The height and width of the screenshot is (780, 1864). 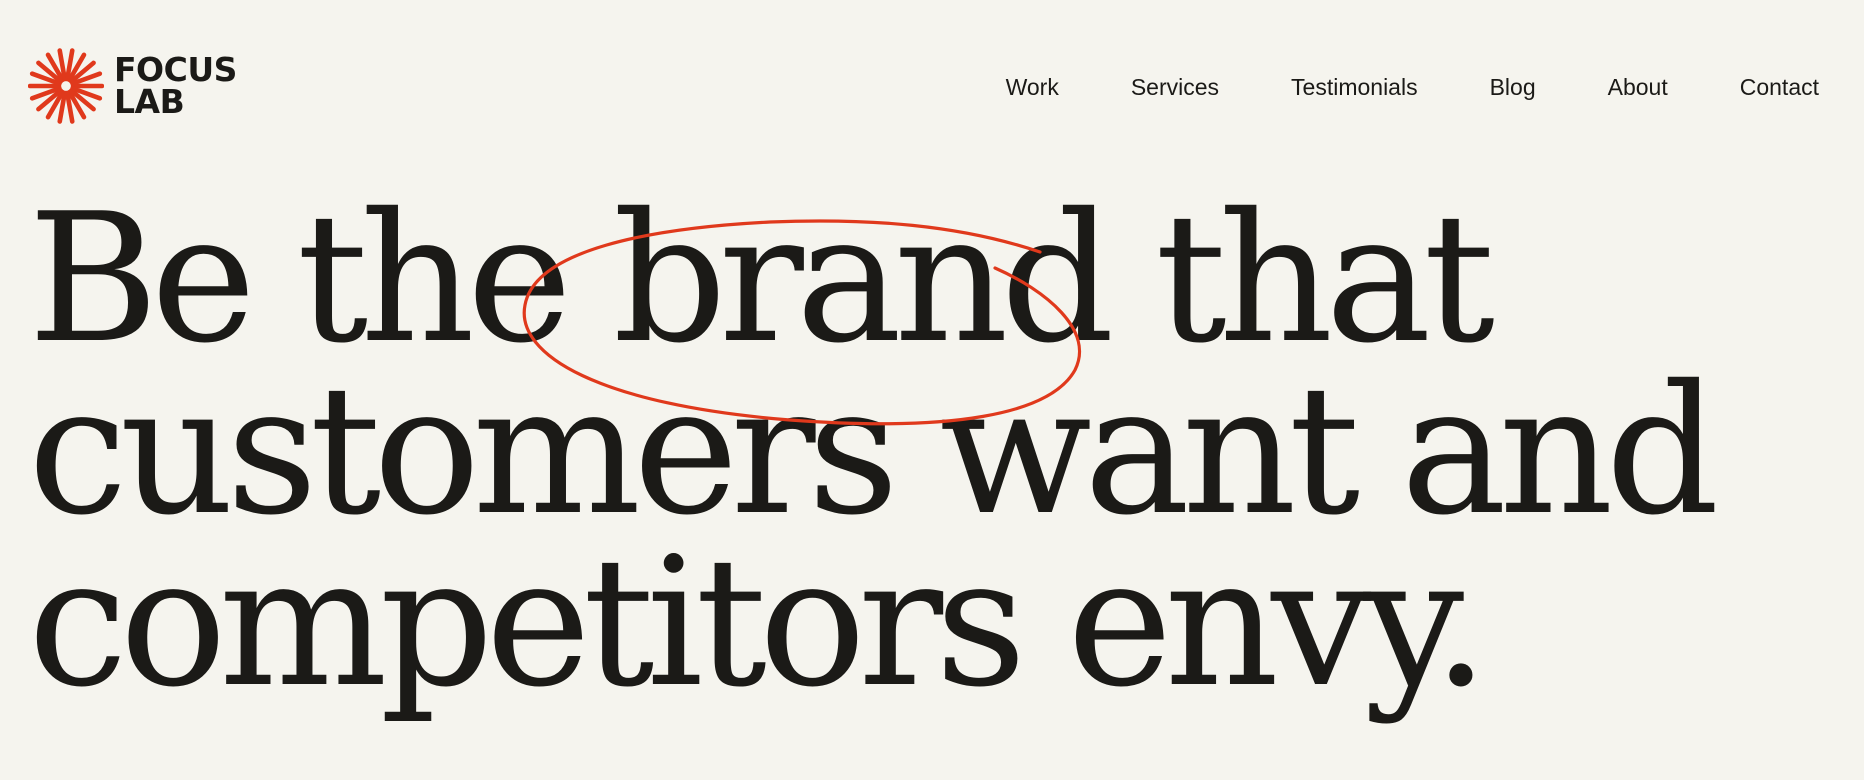 I want to click on logo-link: FOCUS LAB, so click(x=132, y=86).